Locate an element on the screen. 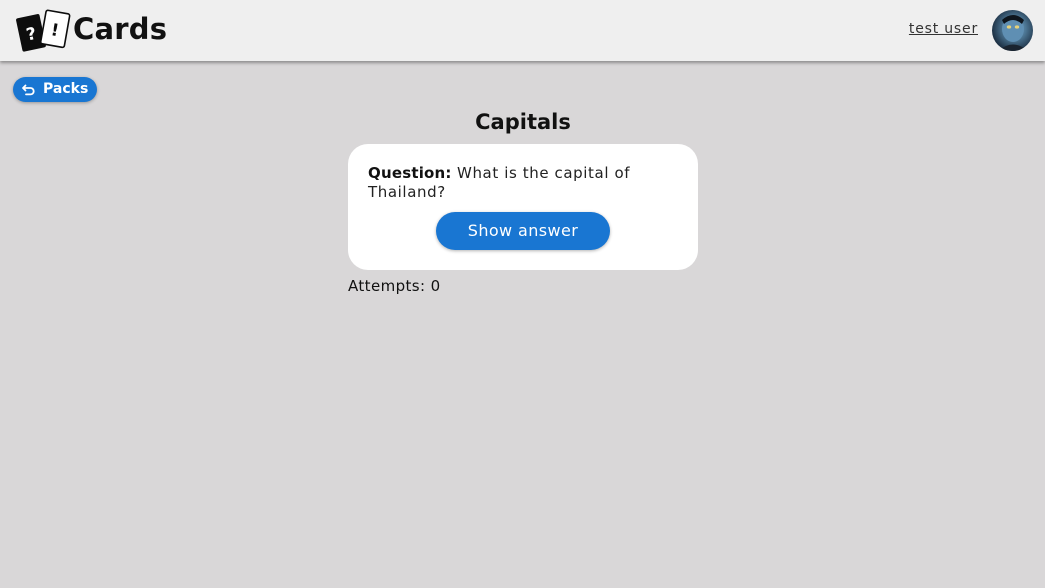 This screenshot has width=1045, height=588. avatar is located at coordinates (1012, 30).